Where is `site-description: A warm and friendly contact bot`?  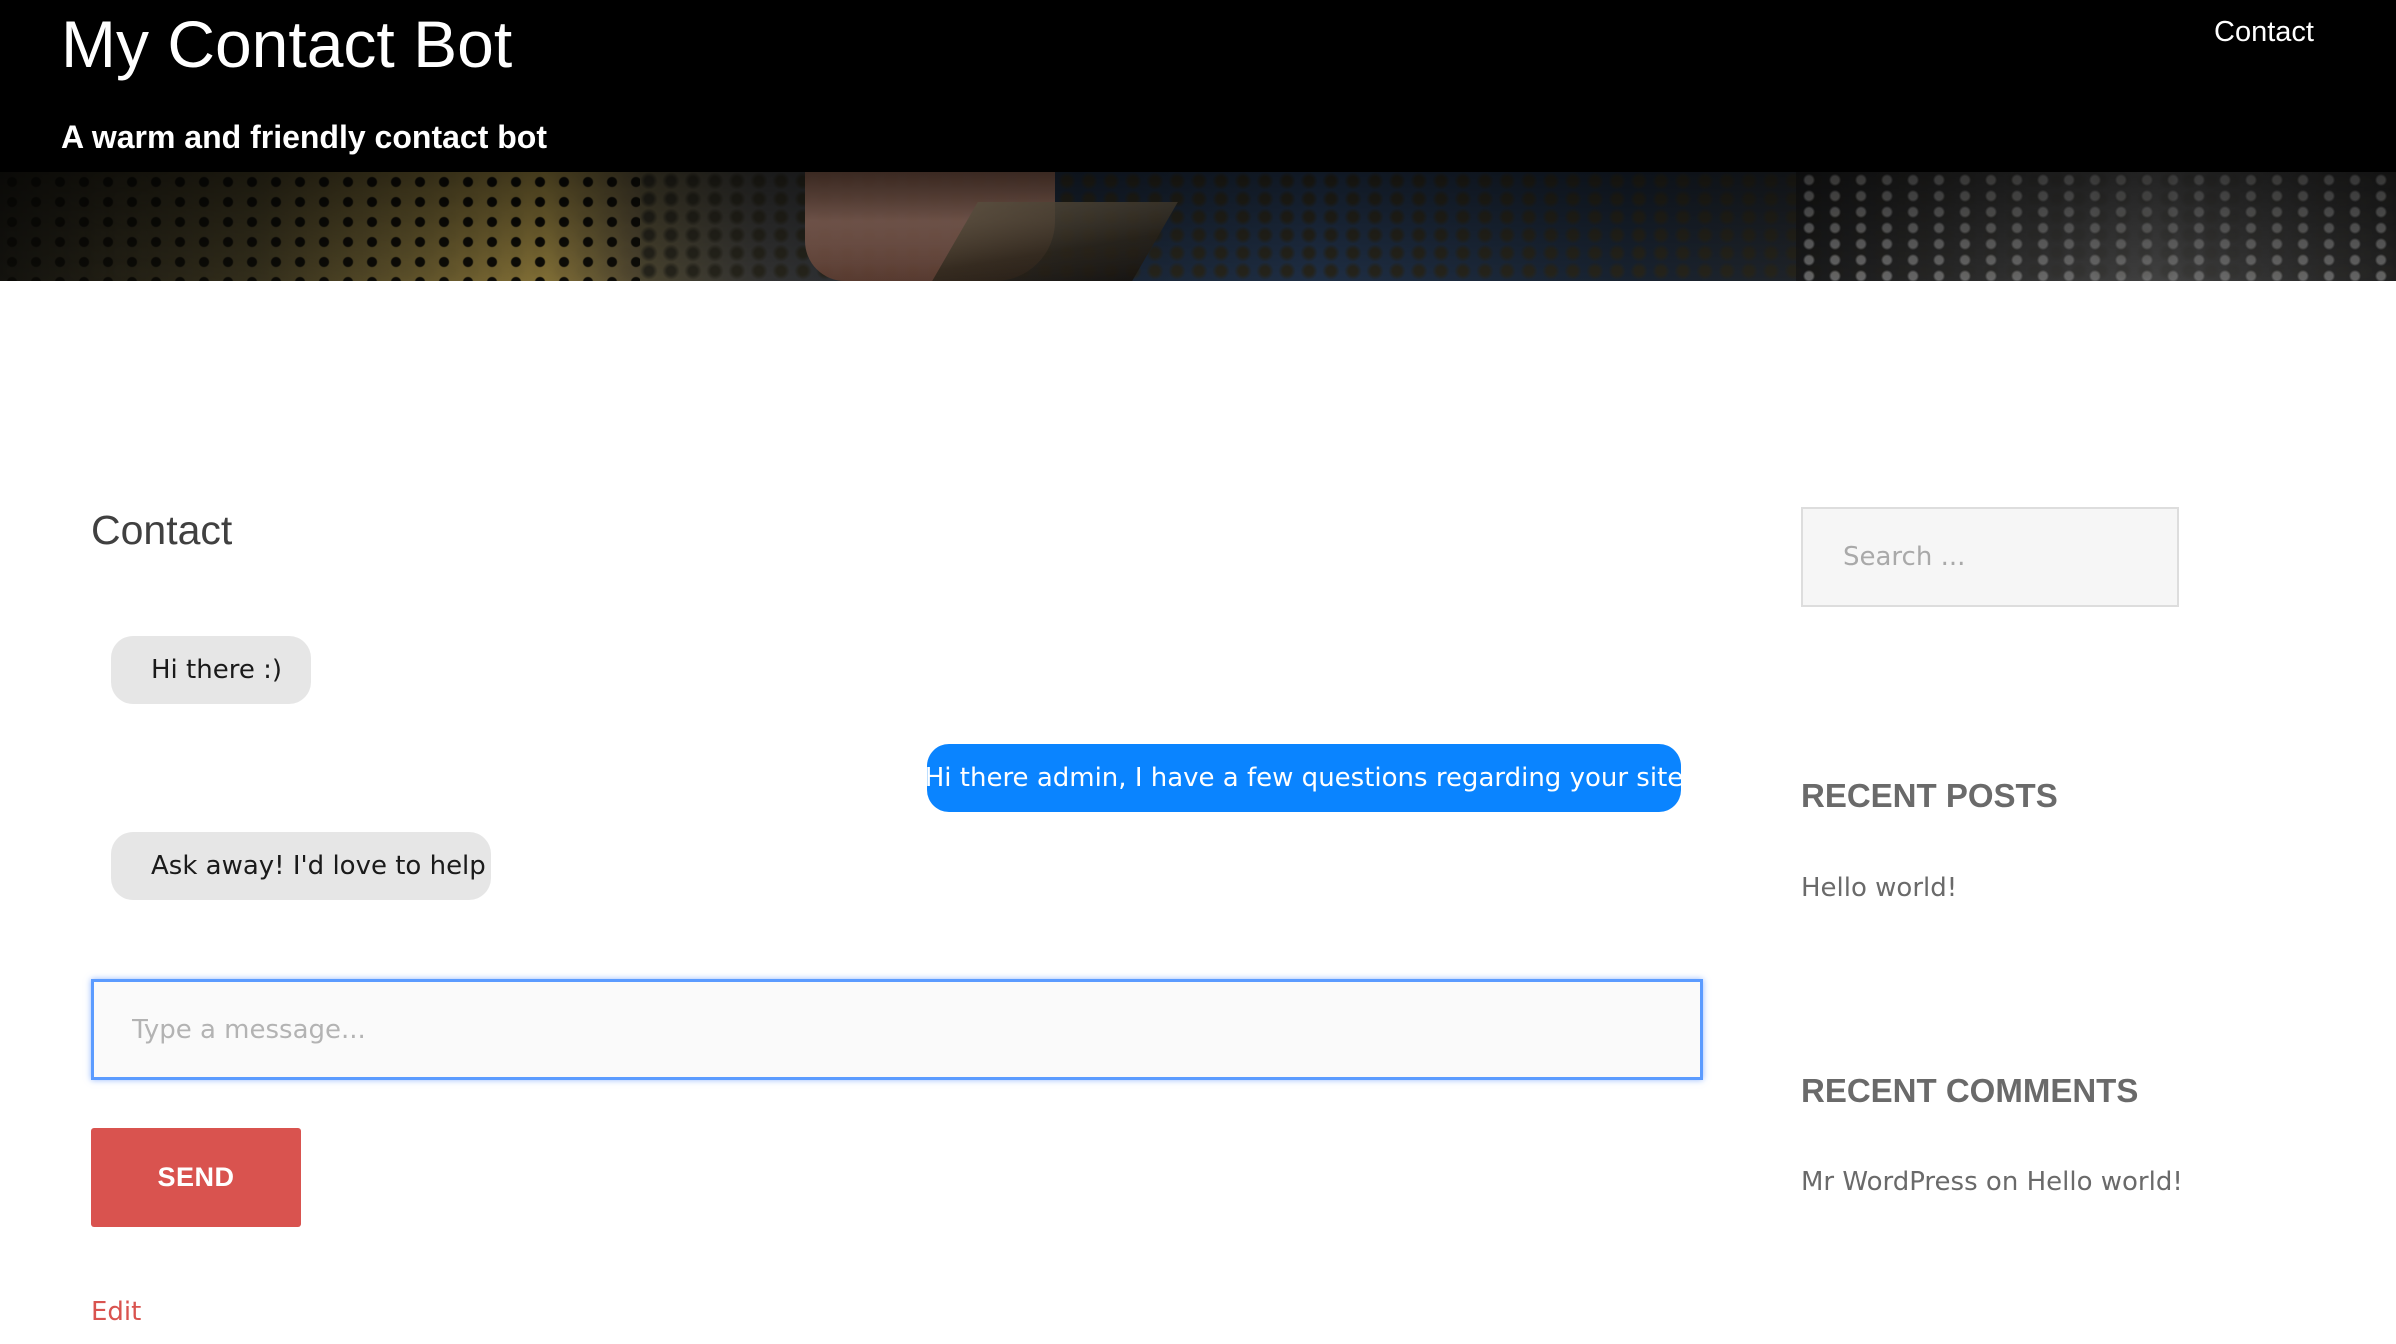
site-description: A warm and friendly contact bot is located at coordinates (304, 137).